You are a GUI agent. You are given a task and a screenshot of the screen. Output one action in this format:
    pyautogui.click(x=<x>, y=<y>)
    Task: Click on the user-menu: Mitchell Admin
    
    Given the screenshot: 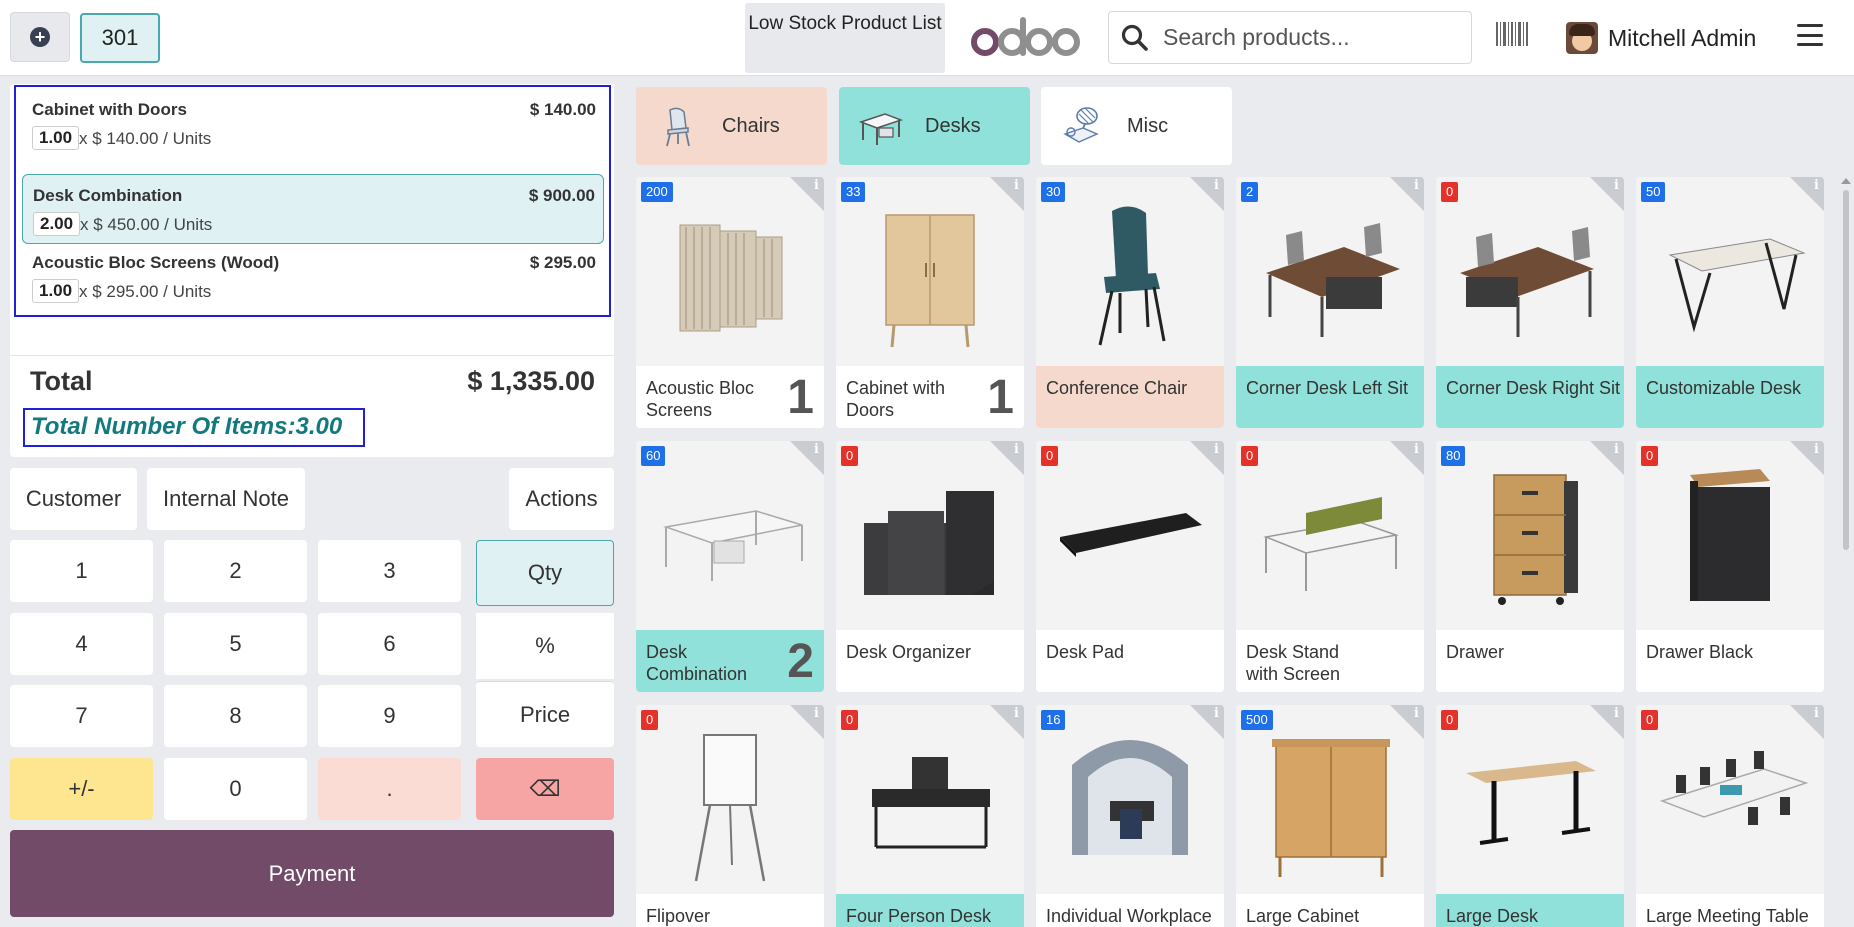 What is the action you would take?
    pyautogui.click(x=1661, y=38)
    